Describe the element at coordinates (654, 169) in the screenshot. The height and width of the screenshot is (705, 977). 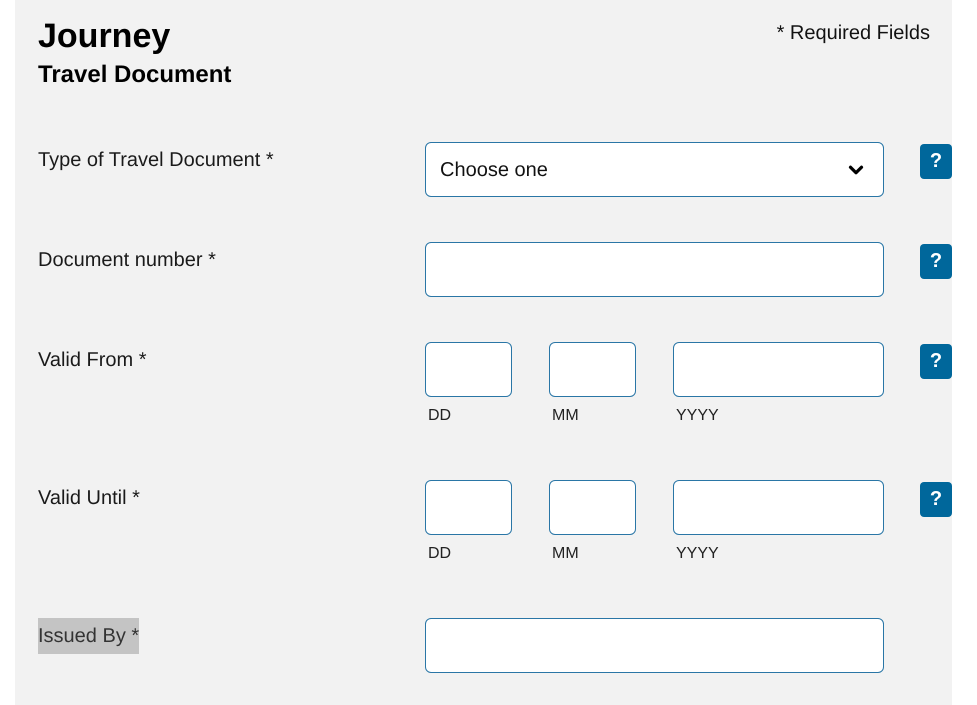
I see `select-field: Choose one` at that location.